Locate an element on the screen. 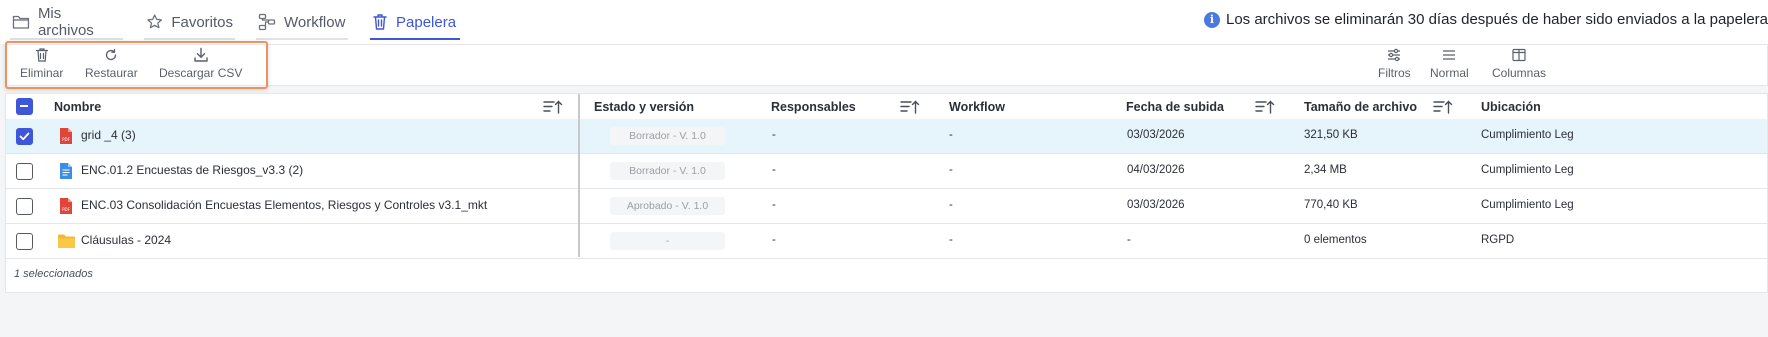 This screenshot has height=337, width=1768. tab-workflow: Workflow is located at coordinates (302, 24).